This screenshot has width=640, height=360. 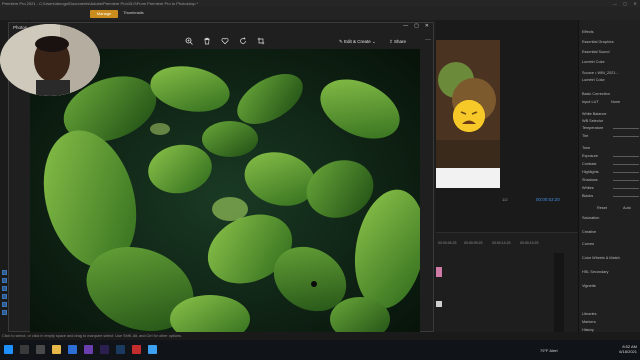 What do you see at coordinates (635, 3) in the screenshot?
I see `close-button: ✕` at bounding box center [635, 3].